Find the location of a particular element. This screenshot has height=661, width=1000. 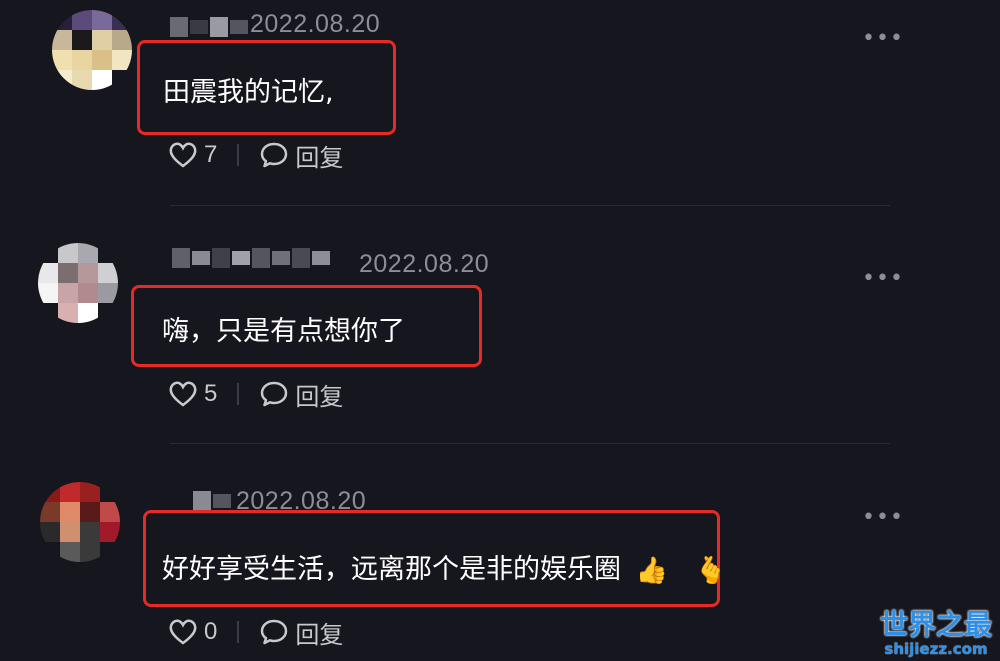

like-count: 7 is located at coordinates (211, 154).